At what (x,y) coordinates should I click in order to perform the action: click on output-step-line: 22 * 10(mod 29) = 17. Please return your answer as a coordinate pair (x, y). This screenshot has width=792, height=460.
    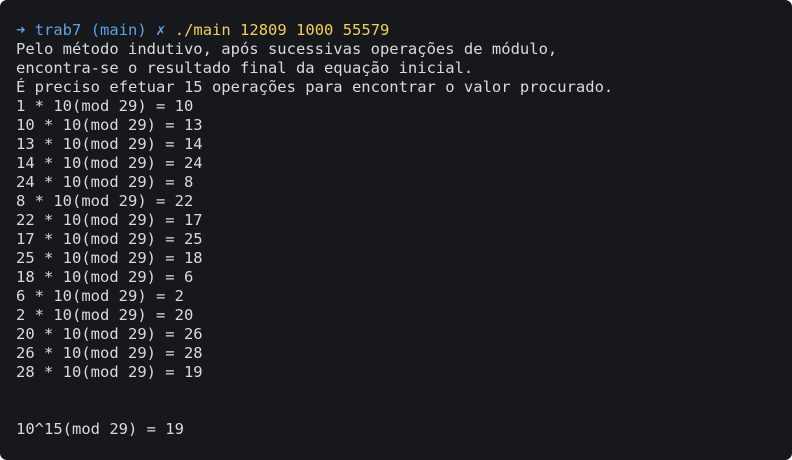
    Looking at the image, I should click on (109, 220).